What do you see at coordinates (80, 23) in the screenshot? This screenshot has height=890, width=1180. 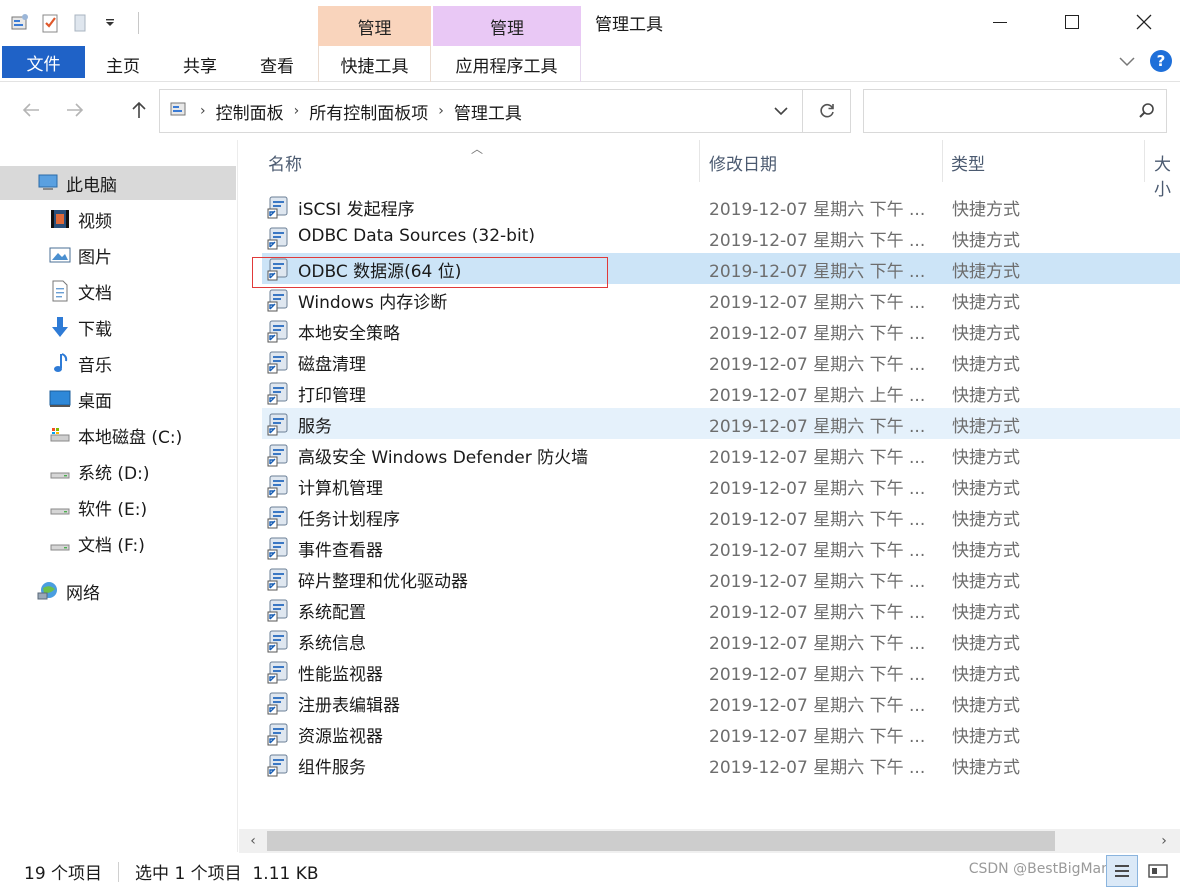 I see `new-folder-icon` at bounding box center [80, 23].